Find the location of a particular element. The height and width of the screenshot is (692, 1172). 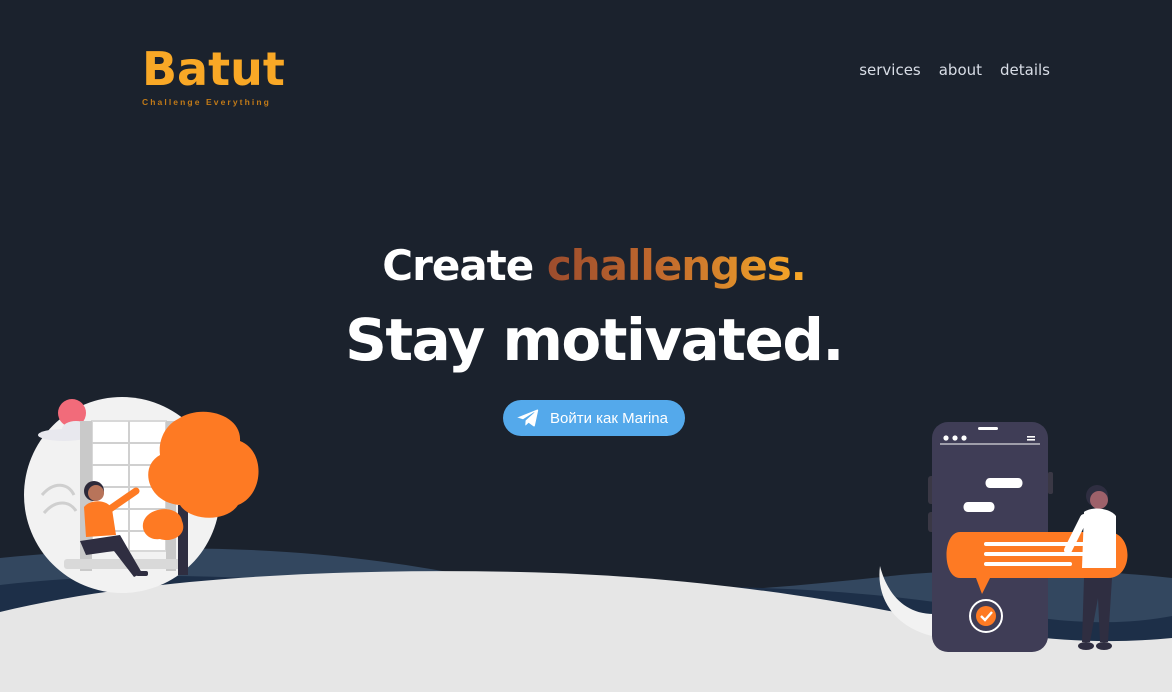

hero-headline-accent: challenges. is located at coordinates (676, 265).